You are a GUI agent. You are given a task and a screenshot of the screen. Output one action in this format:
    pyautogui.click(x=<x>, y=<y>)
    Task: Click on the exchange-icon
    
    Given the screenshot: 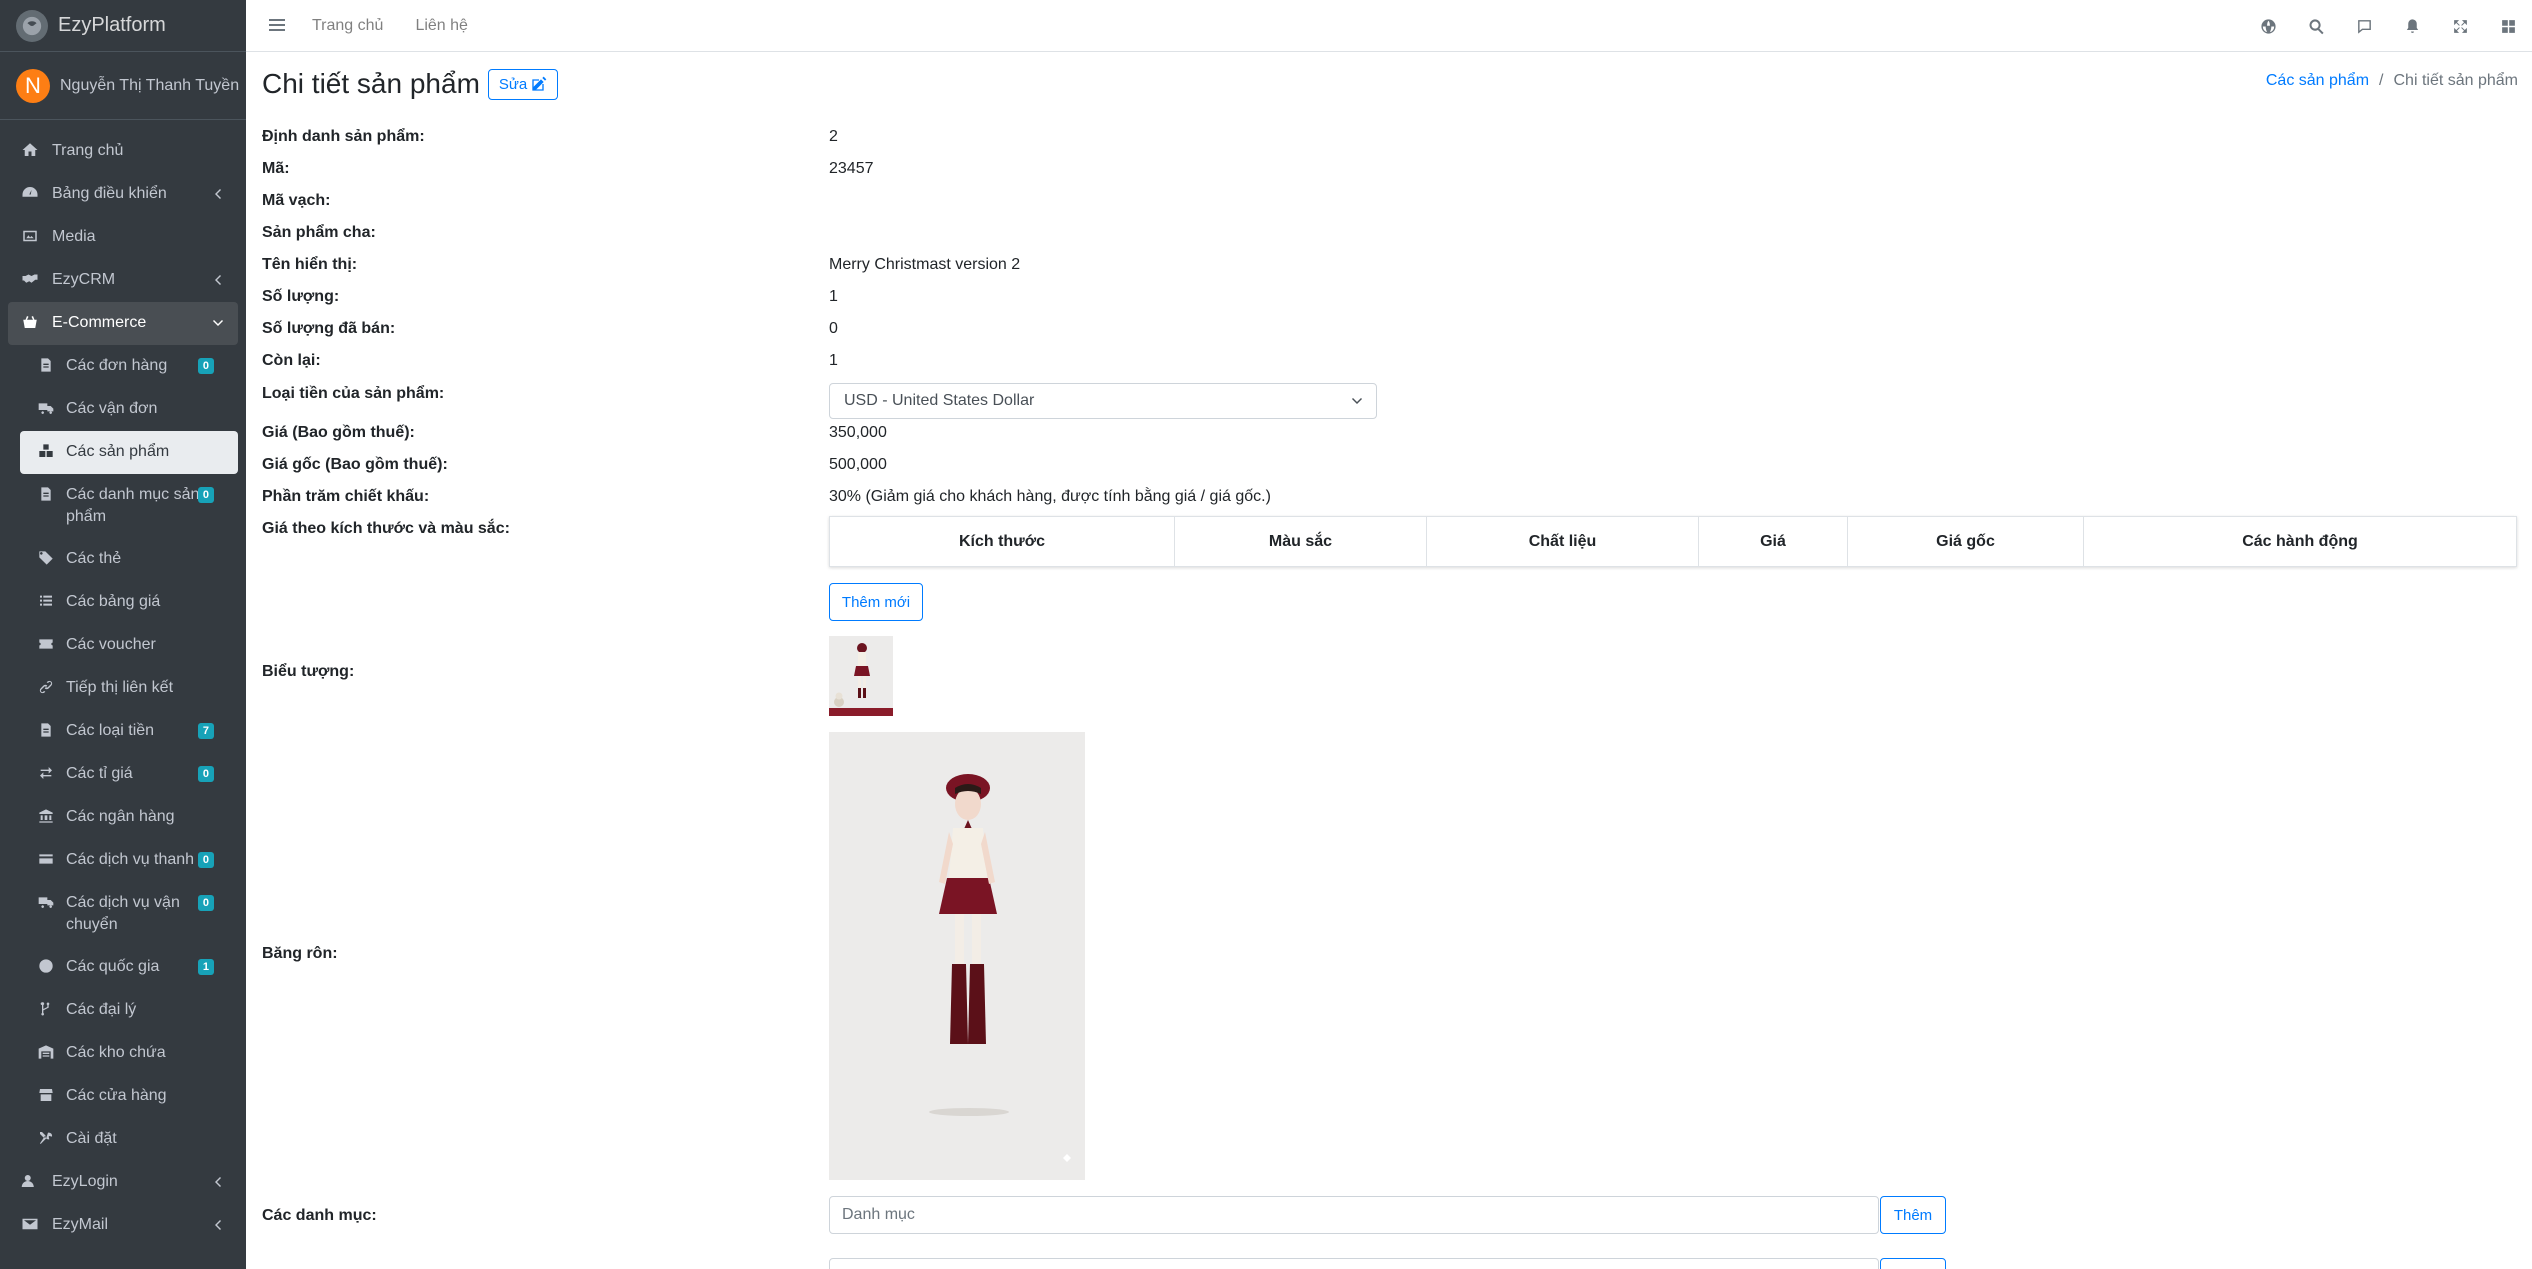 What is the action you would take?
    pyautogui.click(x=46, y=773)
    